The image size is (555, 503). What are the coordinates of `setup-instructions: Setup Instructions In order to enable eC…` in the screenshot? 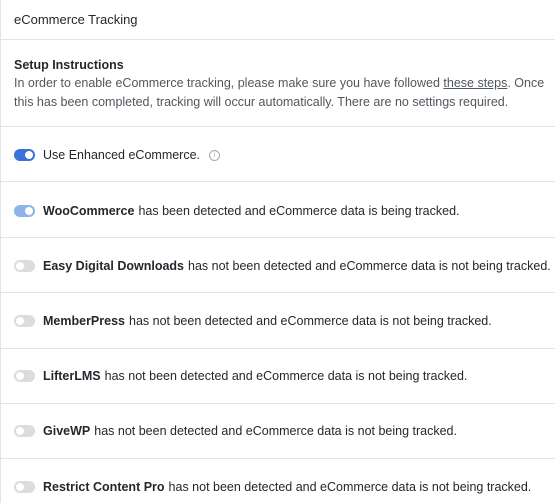 It's located at (284, 84).